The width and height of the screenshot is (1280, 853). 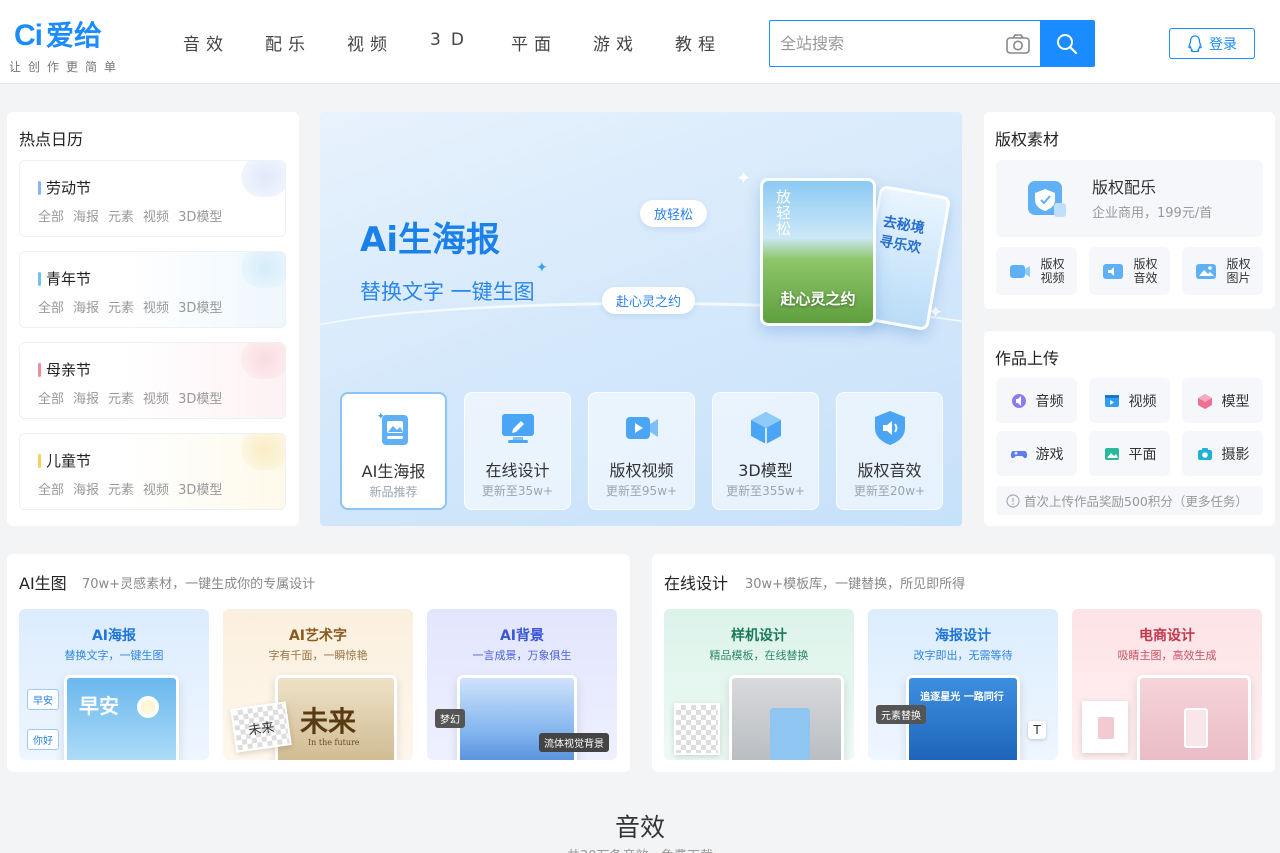 What do you see at coordinates (765, 451) in the screenshot?
I see `tile-3d-model: 3D模型 更新至355w+` at bounding box center [765, 451].